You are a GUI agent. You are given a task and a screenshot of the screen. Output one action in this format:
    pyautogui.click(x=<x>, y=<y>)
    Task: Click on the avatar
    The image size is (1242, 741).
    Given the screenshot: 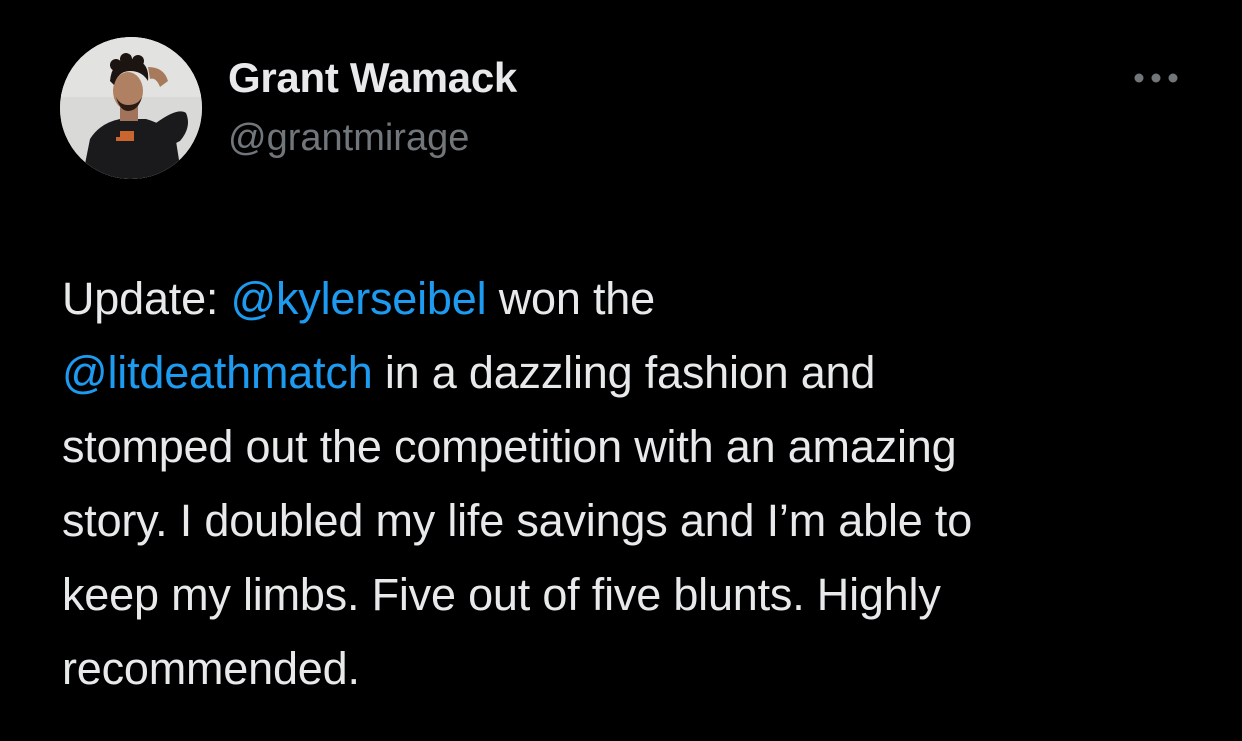 What is the action you would take?
    pyautogui.click(x=131, y=108)
    